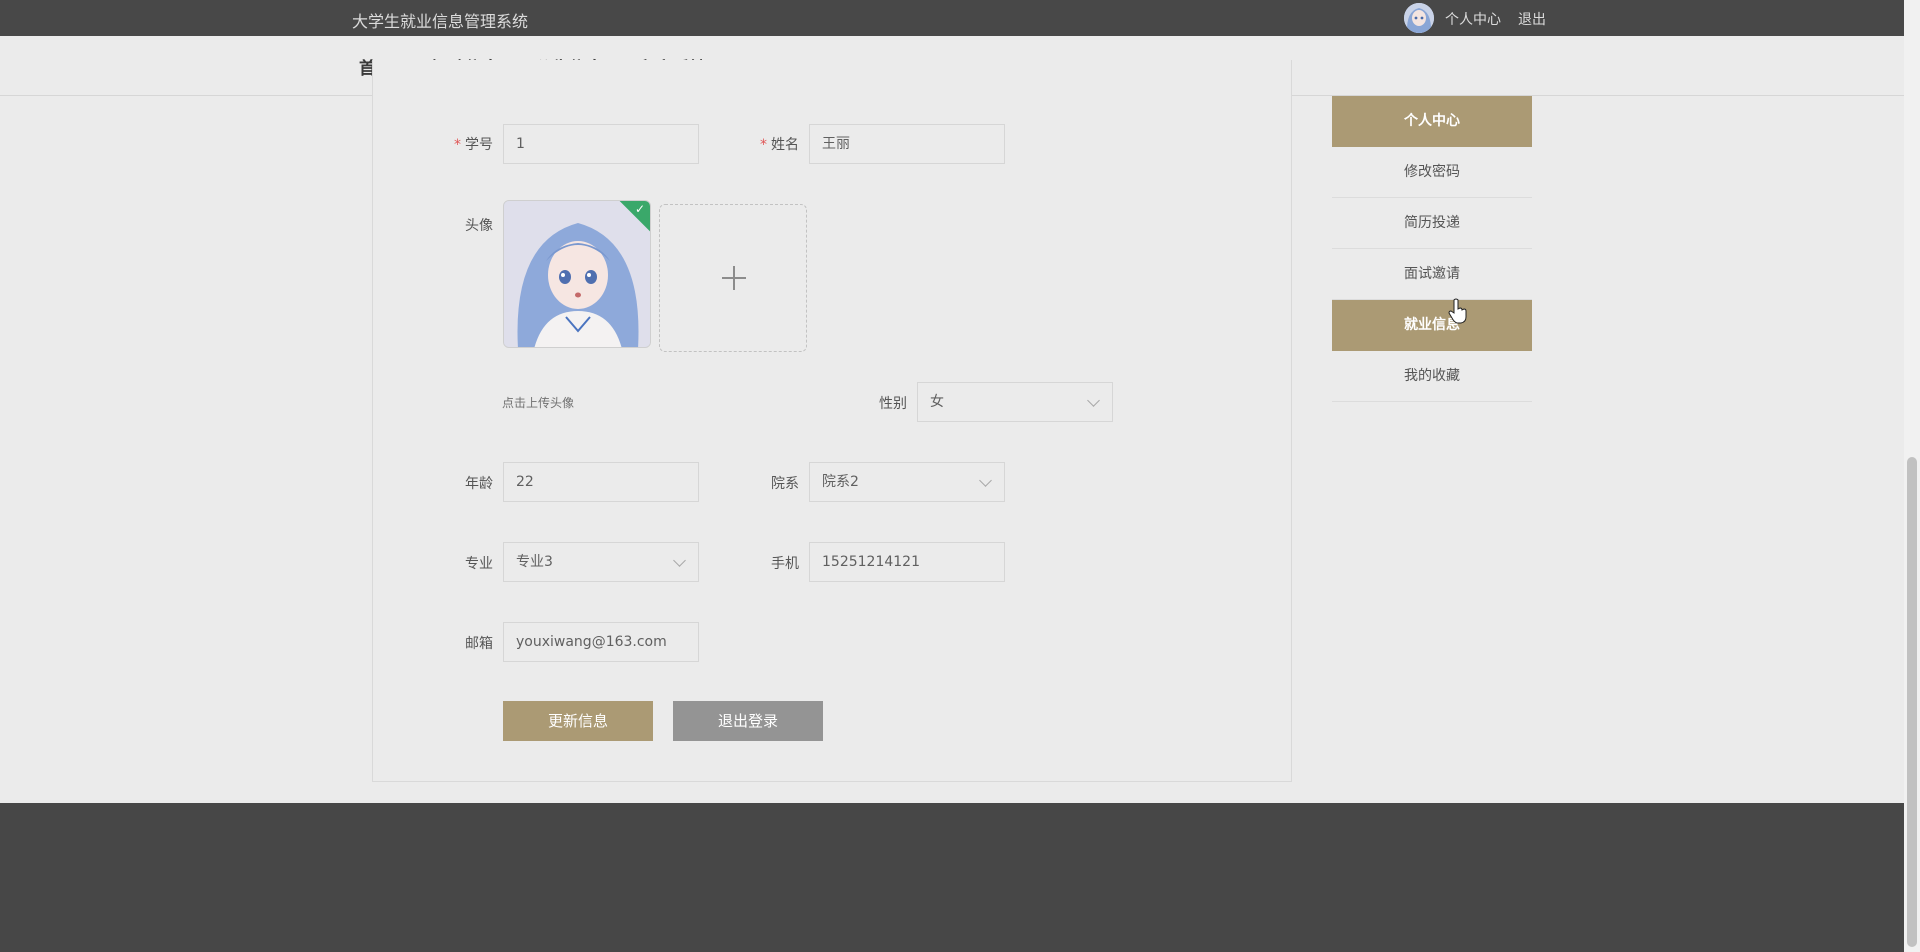 This screenshot has height=952, width=1920. Describe the element at coordinates (952, 18) in the screenshot. I see `top-bar: 大学生就业信息管理系统 个人中心 退出` at that location.